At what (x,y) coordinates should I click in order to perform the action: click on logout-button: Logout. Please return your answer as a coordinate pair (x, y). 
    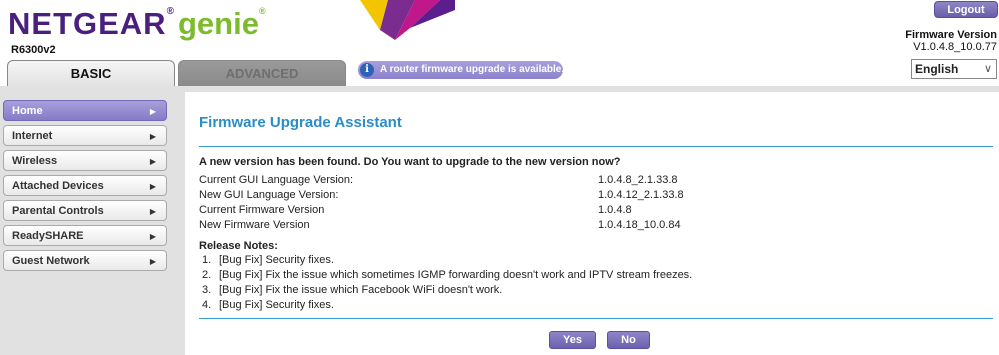
    Looking at the image, I should click on (966, 9).